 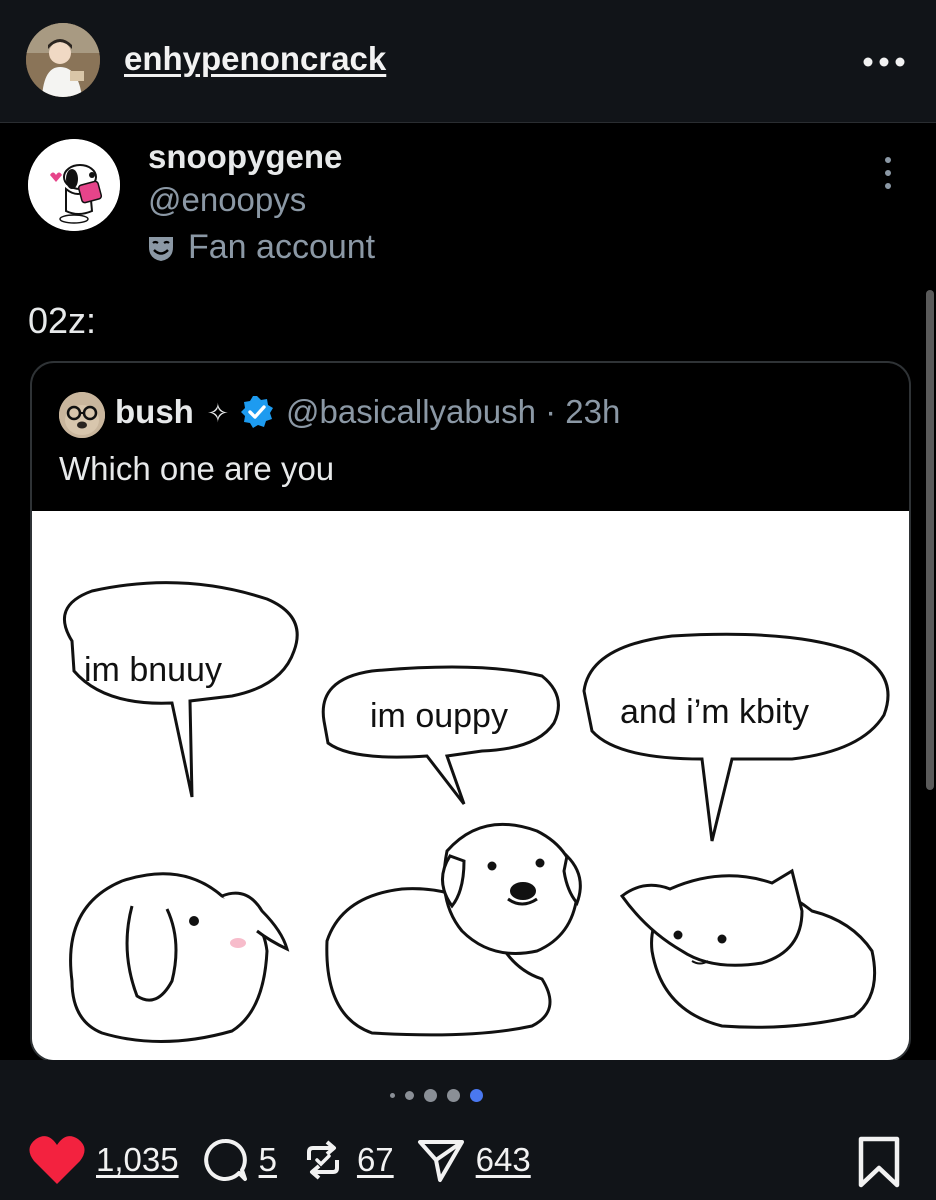 I want to click on avatar-photo, so click(x=63, y=60).